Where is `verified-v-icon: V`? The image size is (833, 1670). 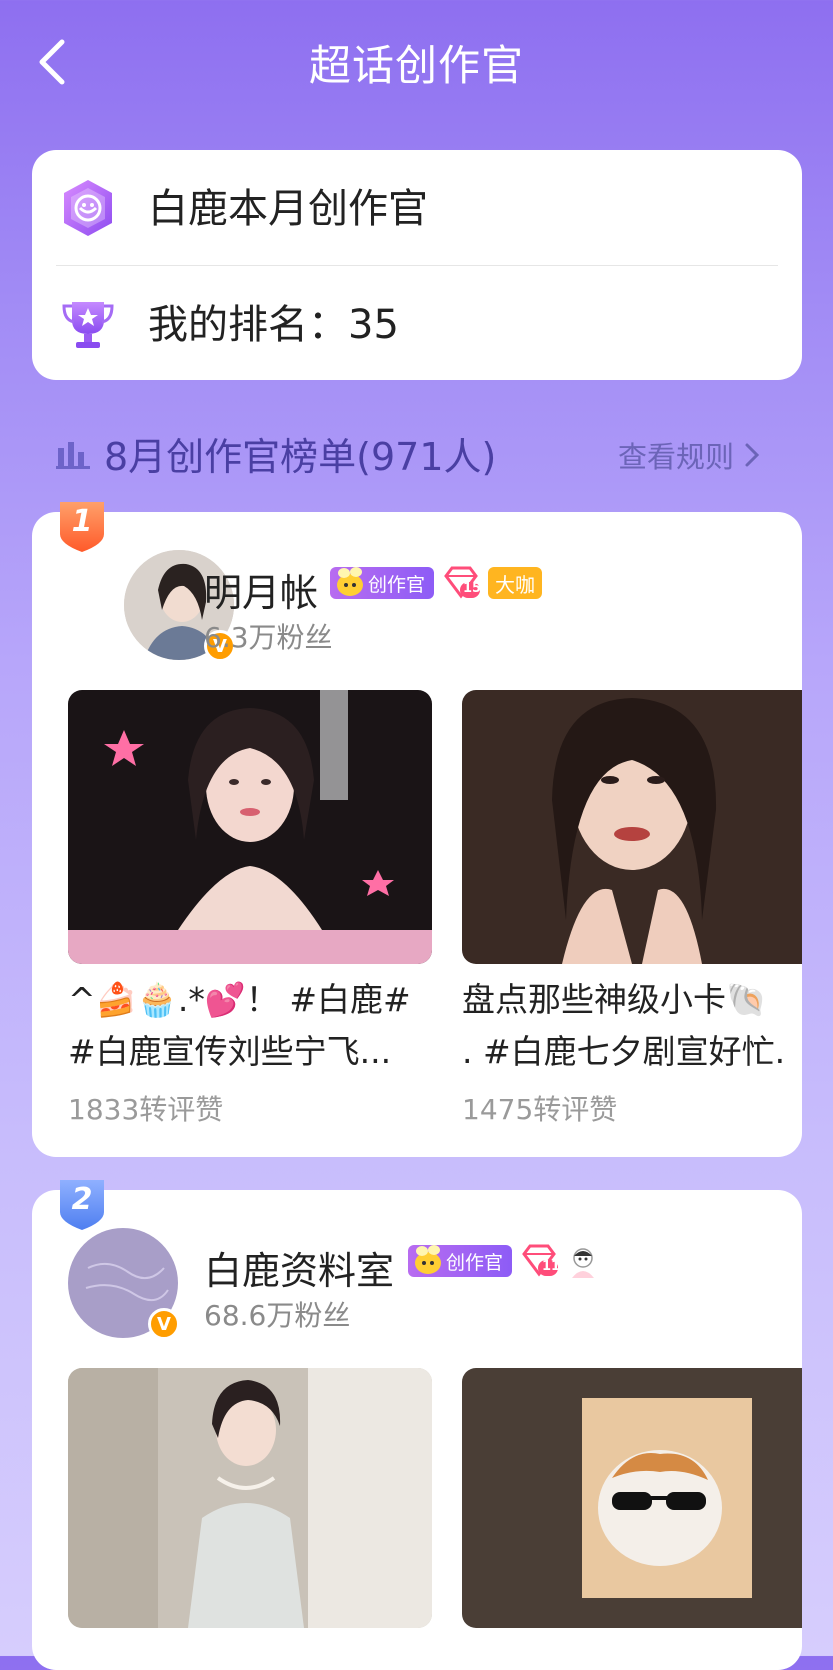 verified-v-icon: V is located at coordinates (164, 1324).